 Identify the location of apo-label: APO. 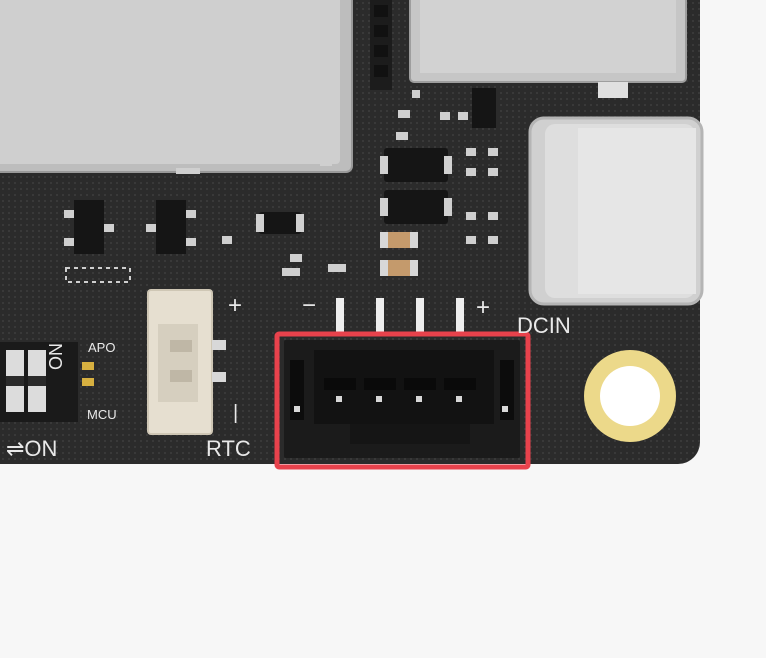
(102, 347).